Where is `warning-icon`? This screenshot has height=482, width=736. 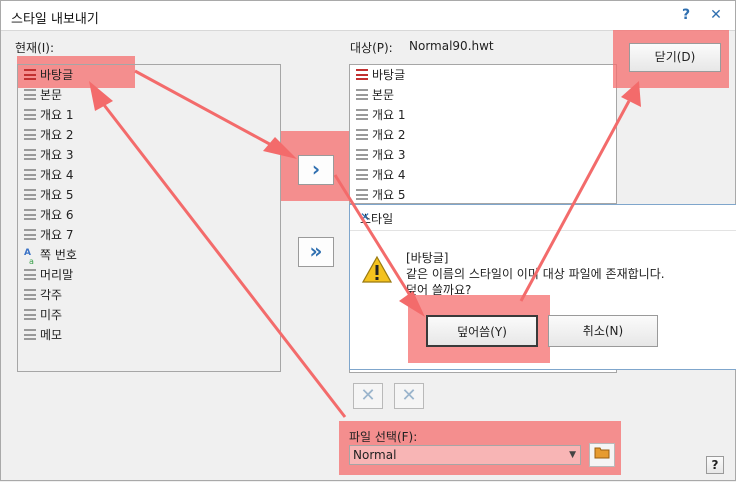 warning-icon is located at coordinates (377, 269).